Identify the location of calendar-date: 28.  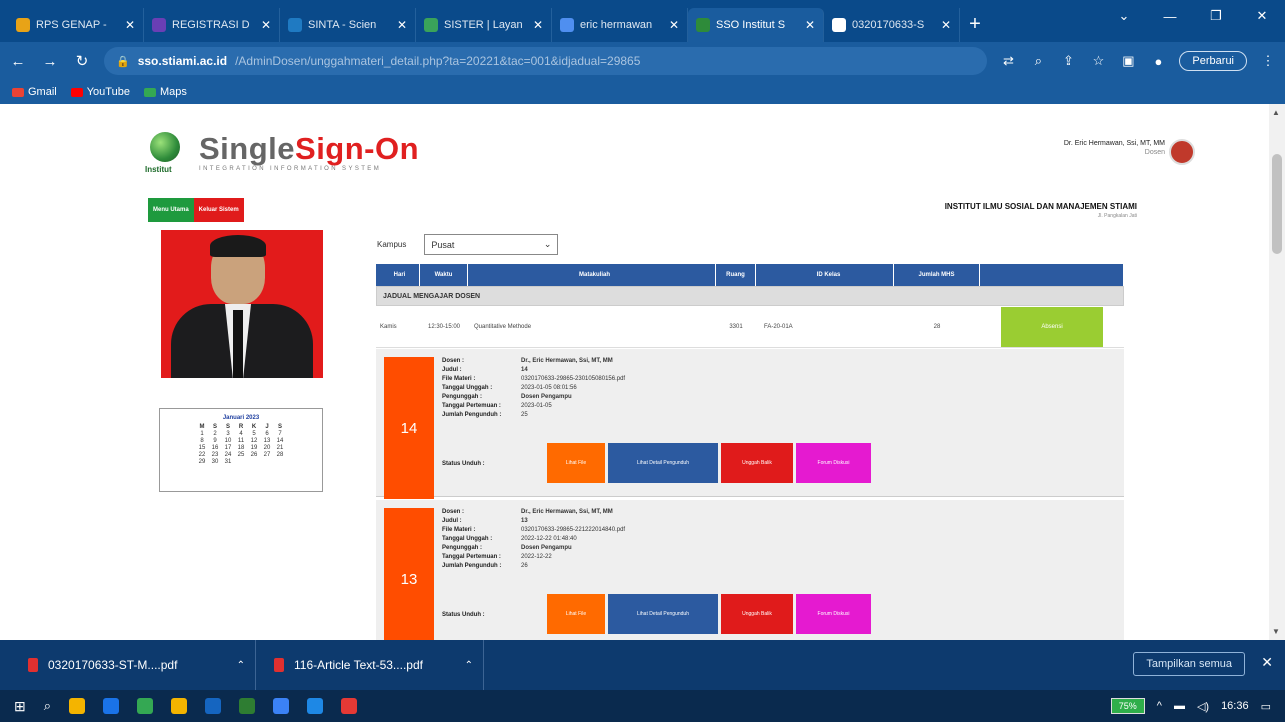
(280, 455).